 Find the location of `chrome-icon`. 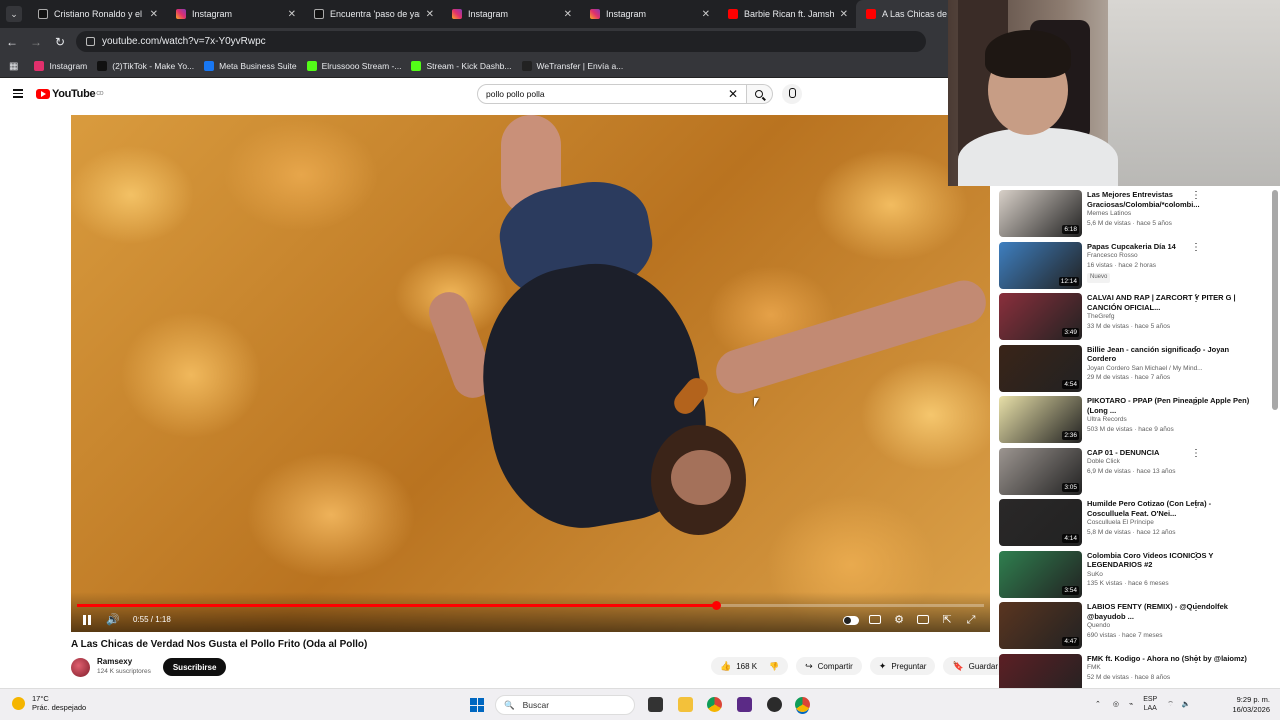

chrome-icon is located at coordinates (714, 704).